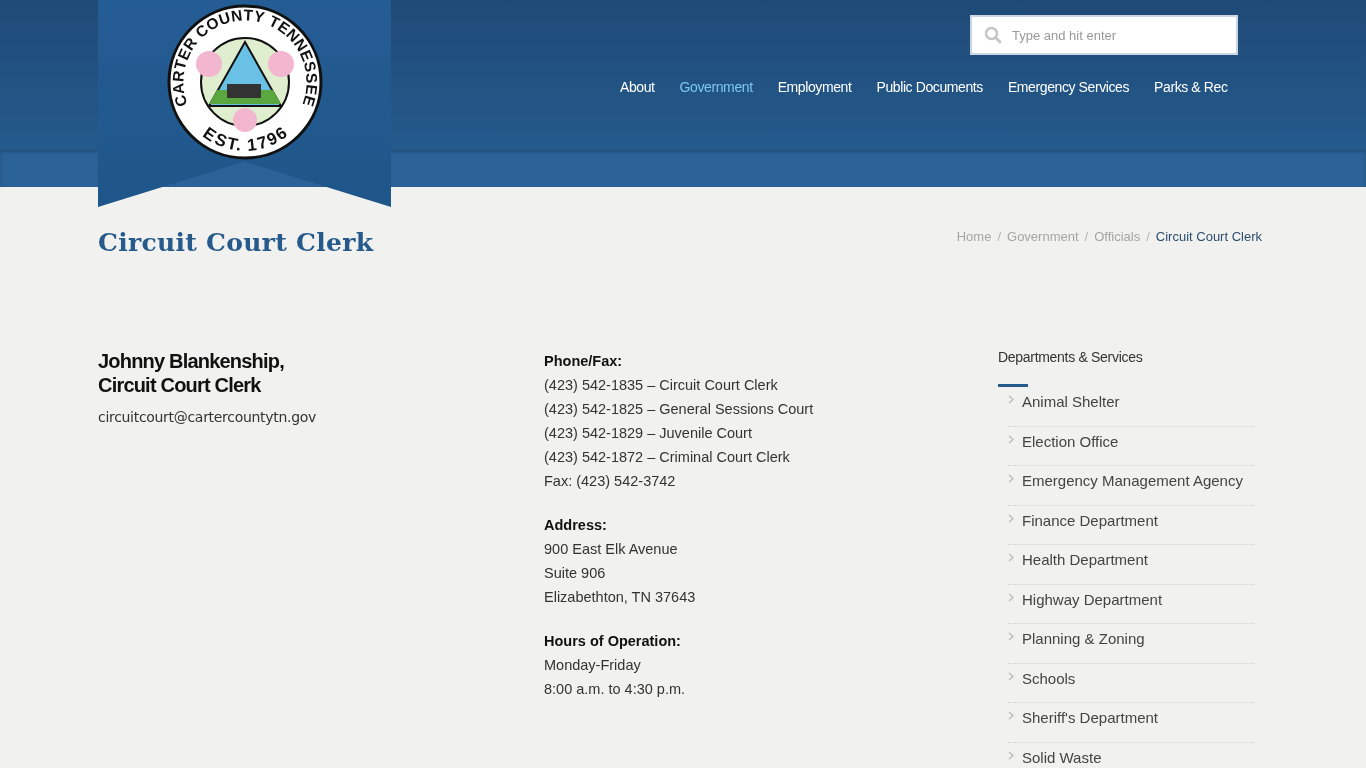  What do you see at coordinates (1131, 446) in the screenshot?
I see `sidebar-link: Election Office` at bounding box center [1131, 446].